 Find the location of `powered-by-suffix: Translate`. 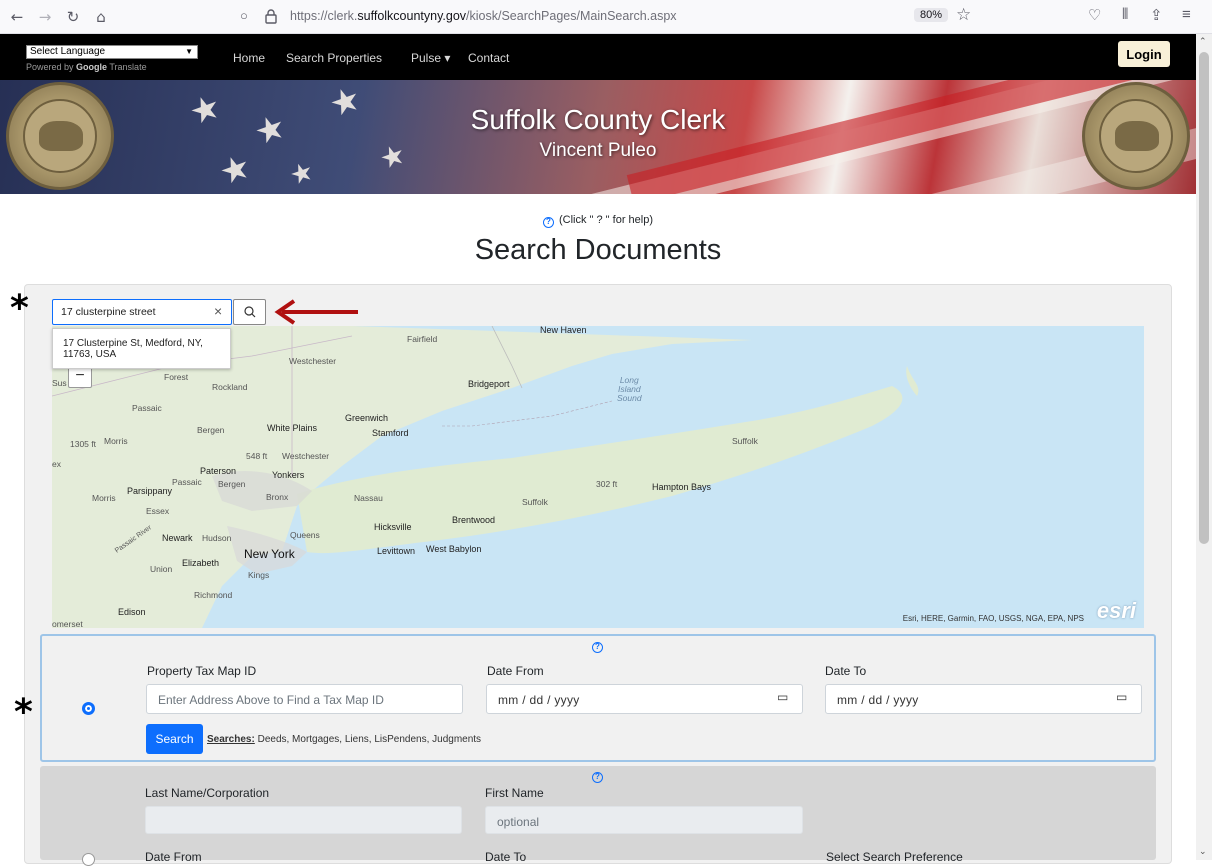

powered-by-suffix: Translate is located at coordinates (128, 67).